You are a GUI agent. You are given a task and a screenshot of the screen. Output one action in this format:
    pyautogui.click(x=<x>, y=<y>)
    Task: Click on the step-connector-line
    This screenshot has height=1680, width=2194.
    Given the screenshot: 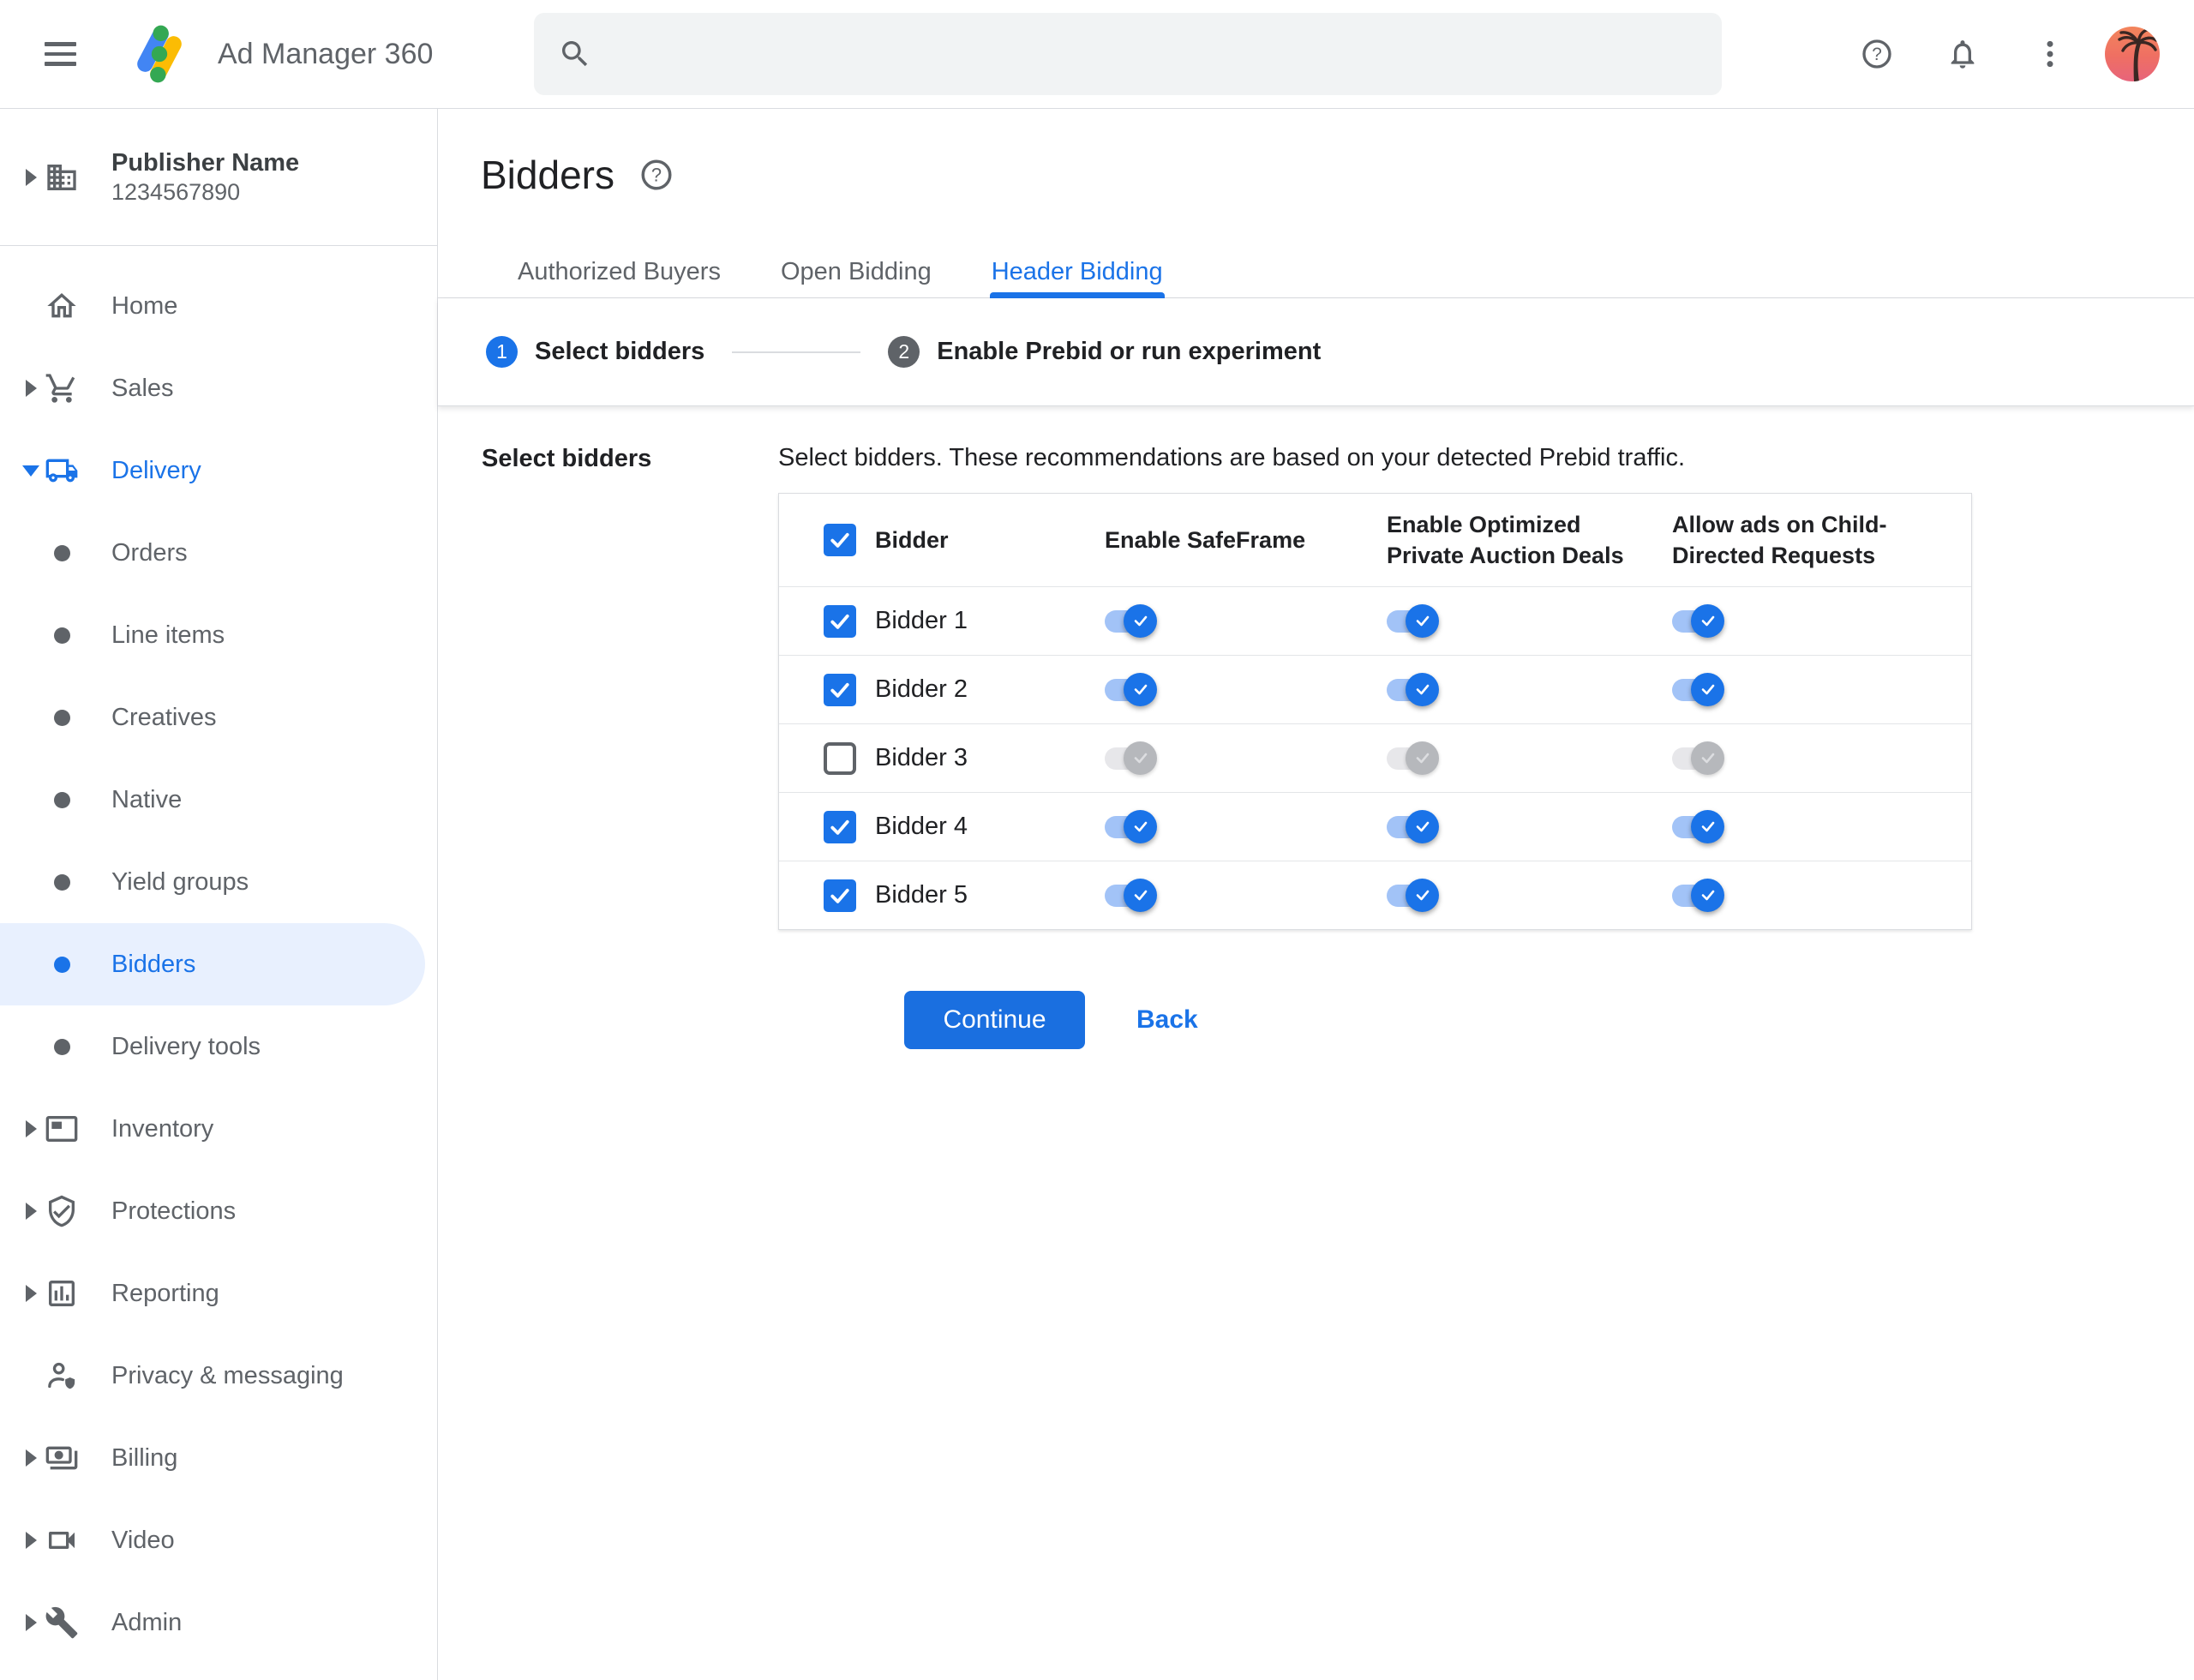 What is the action you would take?
    pyautogui.click(x=796, y=352)
    